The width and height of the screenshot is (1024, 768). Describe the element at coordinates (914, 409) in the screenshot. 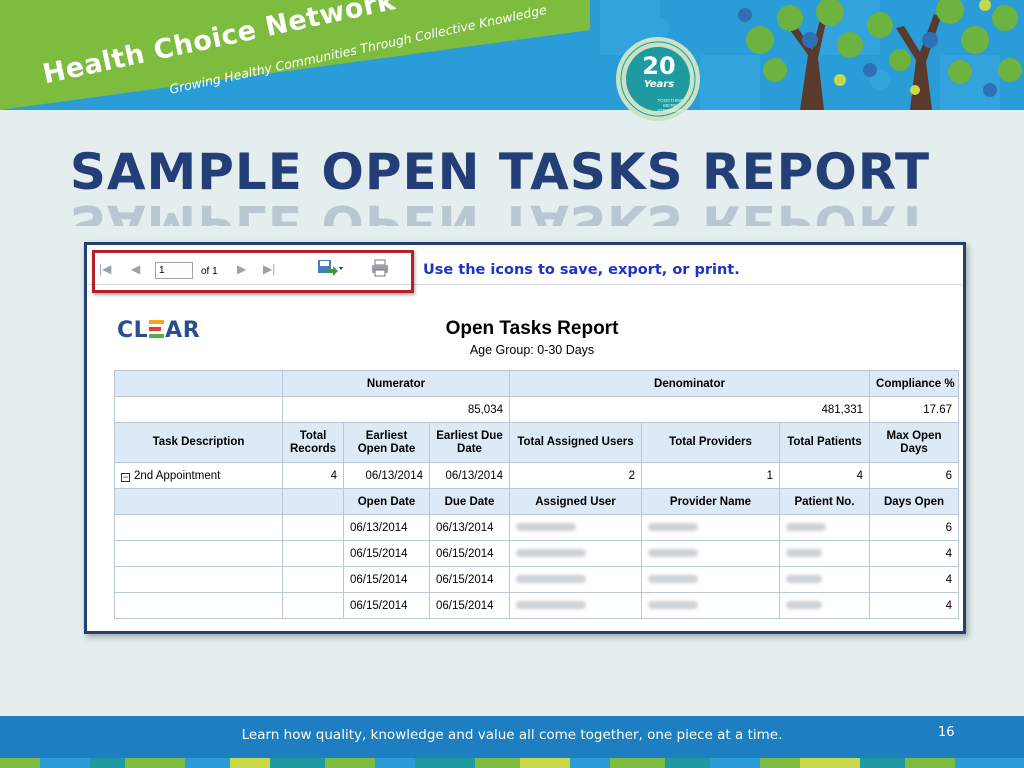

I see `compliance-total: 17.67` at that location.